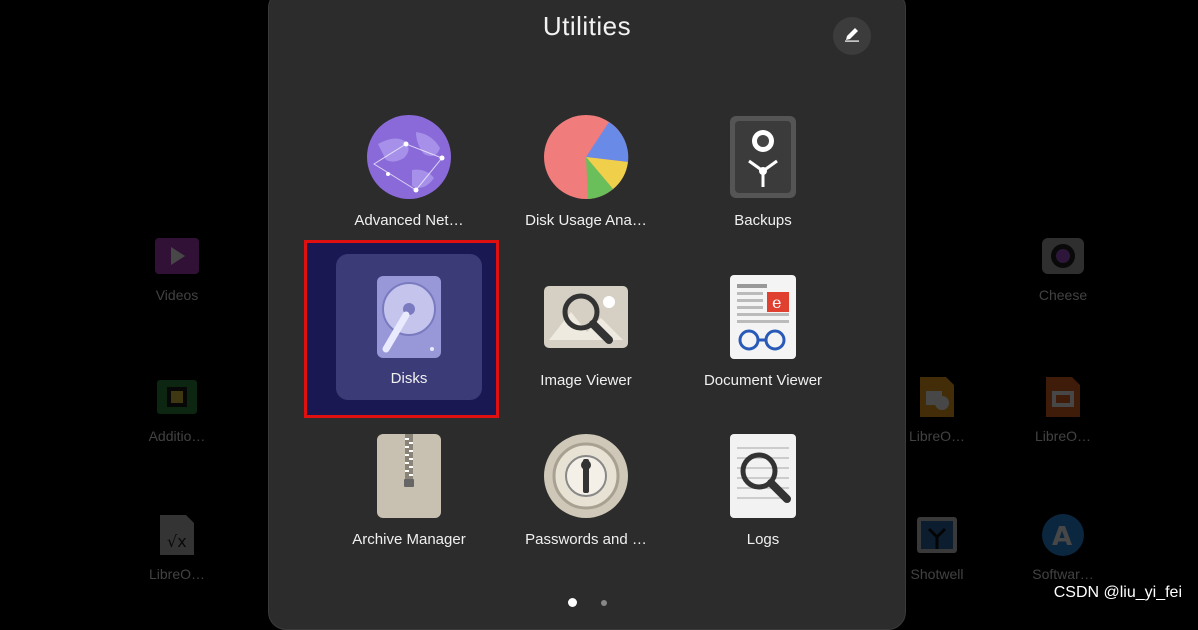 The width and height of the screenshot is (1198, 630). What do you see at coordinates (177, 256) in the screenshot?
I see `video-play-icon` at bounding box center [177, 256].